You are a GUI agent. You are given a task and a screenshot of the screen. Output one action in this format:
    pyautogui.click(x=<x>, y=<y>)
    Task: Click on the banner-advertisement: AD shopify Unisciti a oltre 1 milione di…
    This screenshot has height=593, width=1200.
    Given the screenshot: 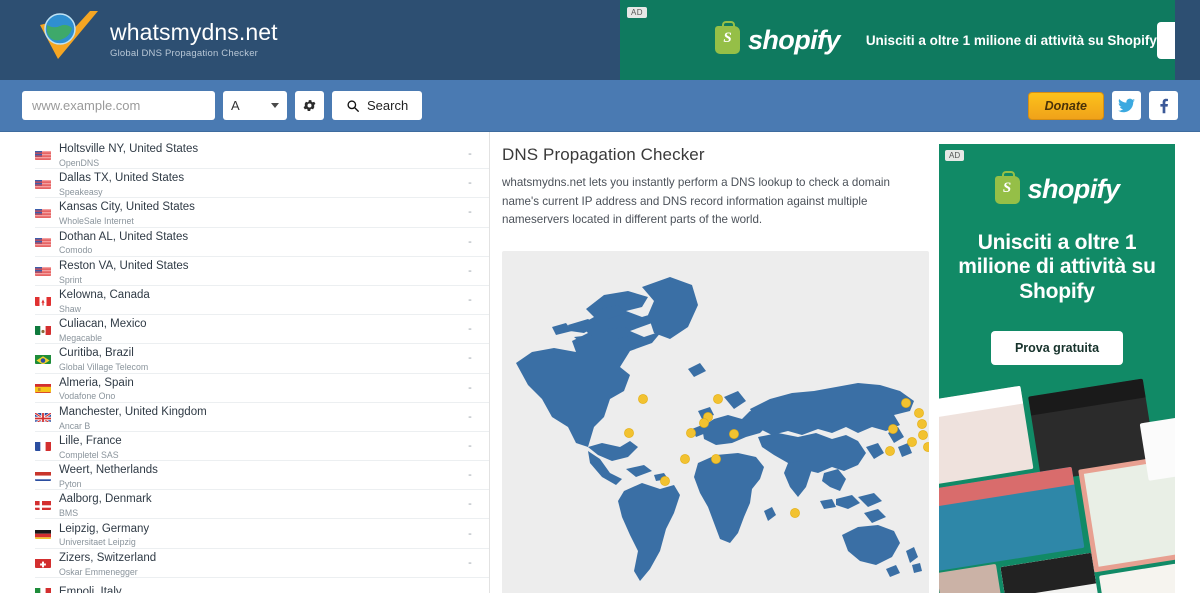 What is the action you would take?
    pyautogui.click(x=897, y=40)
    